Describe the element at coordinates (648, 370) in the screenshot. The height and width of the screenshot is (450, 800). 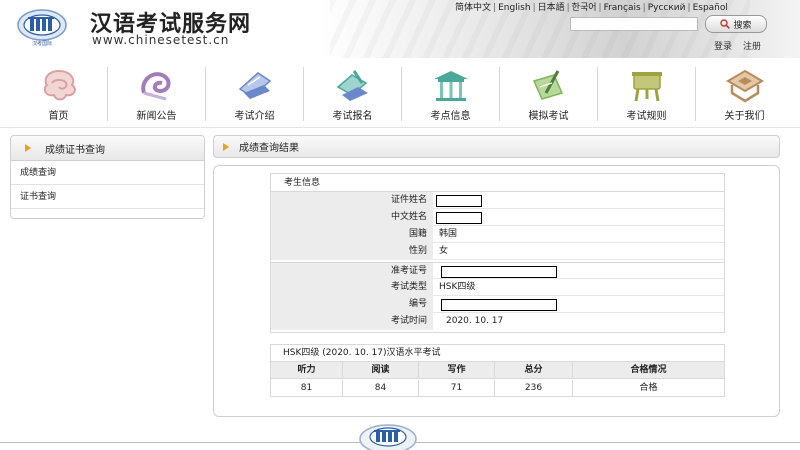
I see `score-header-cell: 合格情况` at that location.